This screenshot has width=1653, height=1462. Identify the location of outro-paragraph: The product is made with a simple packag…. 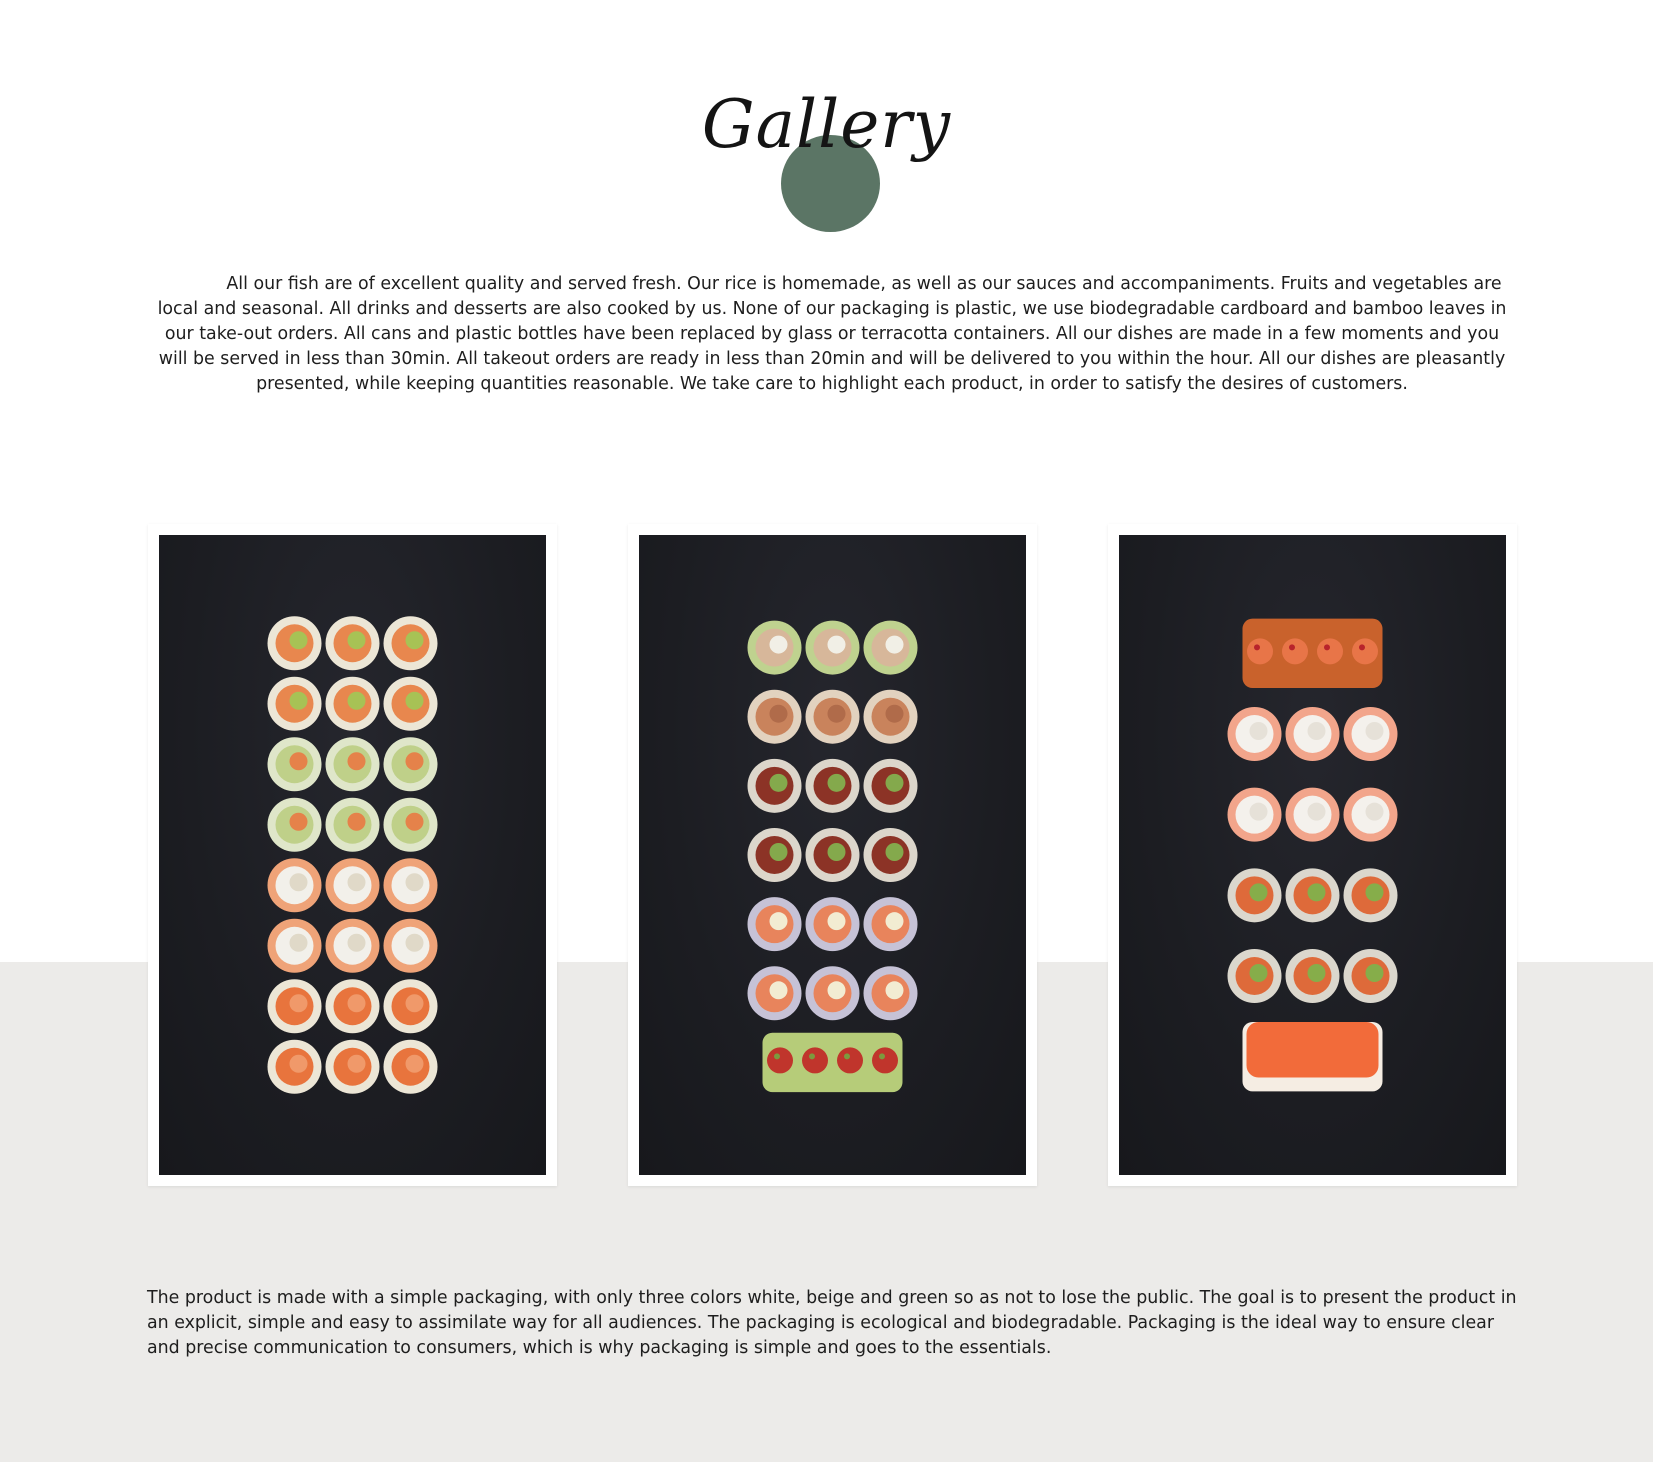
(832, 1323).